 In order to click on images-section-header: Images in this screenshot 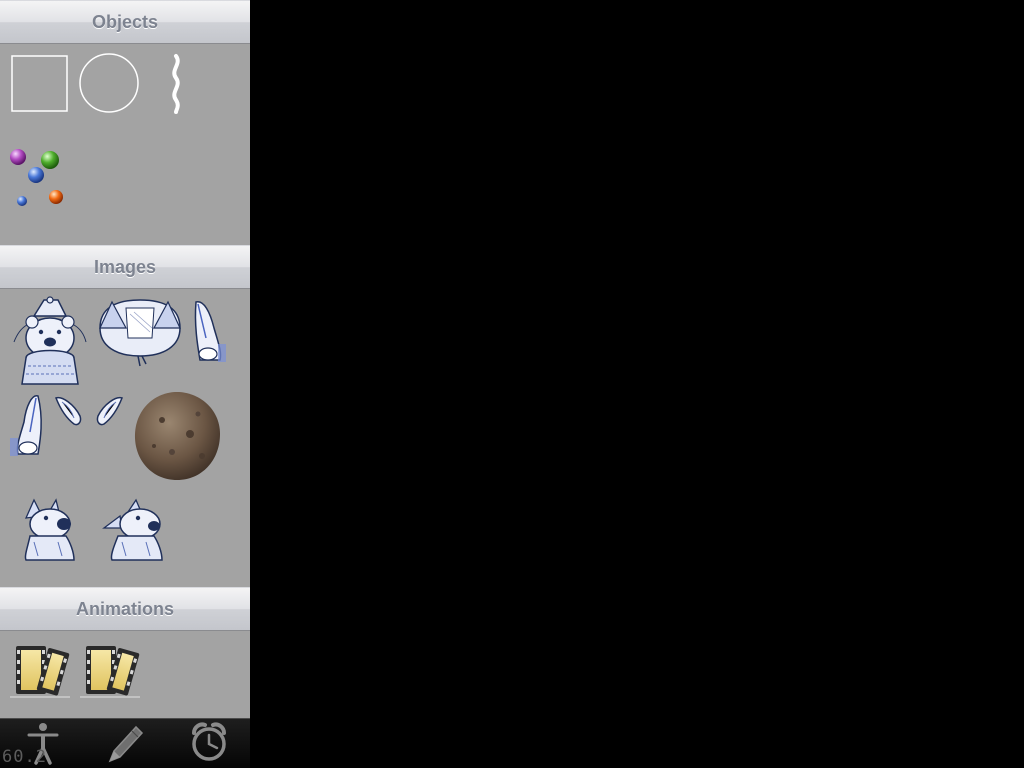, I will do `click(125, 267)`.